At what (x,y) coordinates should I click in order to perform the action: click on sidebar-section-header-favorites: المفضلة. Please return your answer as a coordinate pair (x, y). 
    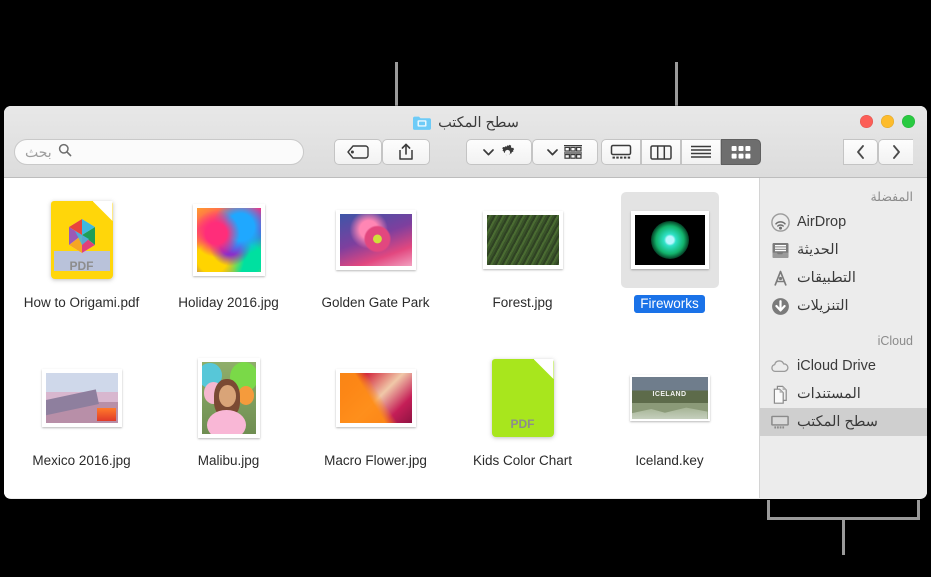
    Looking at the image, I should click on (891, 197).